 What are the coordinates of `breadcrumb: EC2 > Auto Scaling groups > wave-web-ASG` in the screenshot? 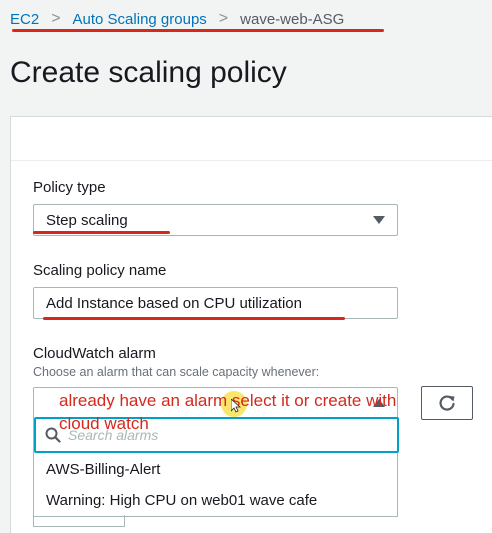 It's located at (177, 19).